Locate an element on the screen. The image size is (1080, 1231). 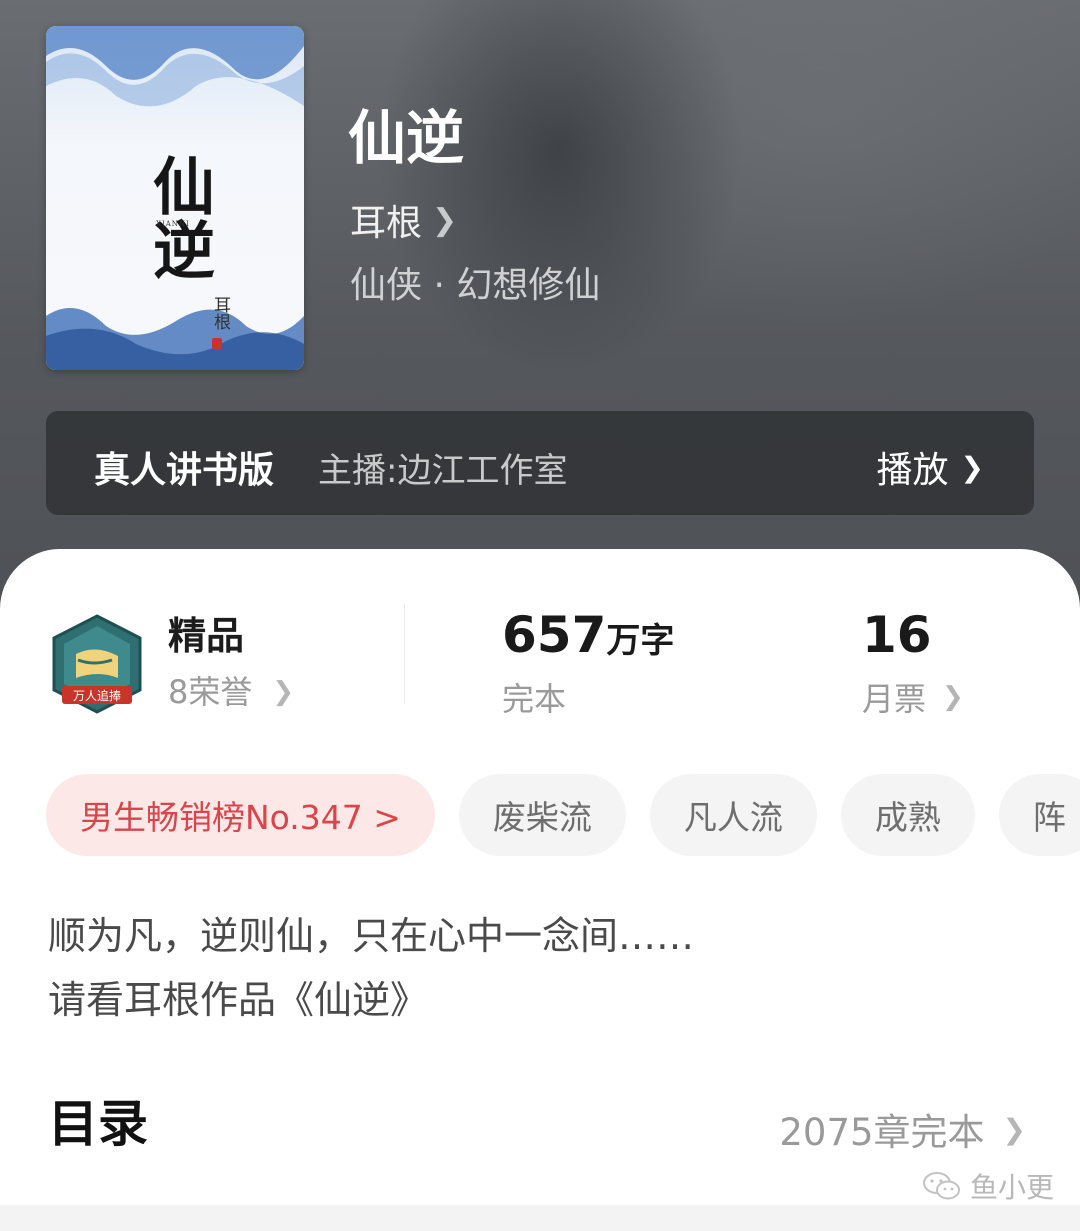
cover-title: 仙逆 is located at coordinates (178, 218).